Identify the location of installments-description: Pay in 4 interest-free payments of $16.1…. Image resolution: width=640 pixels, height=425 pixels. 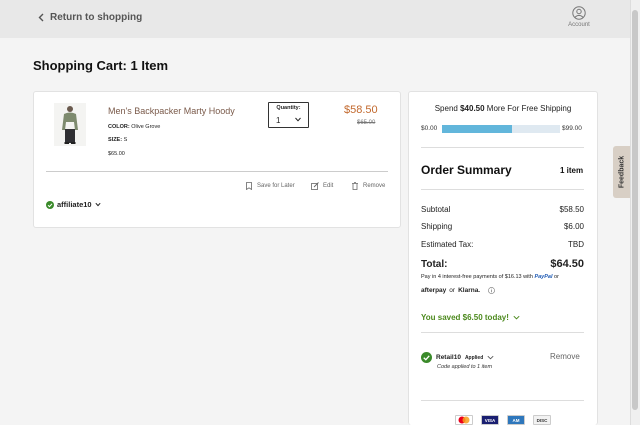
(477, 277).